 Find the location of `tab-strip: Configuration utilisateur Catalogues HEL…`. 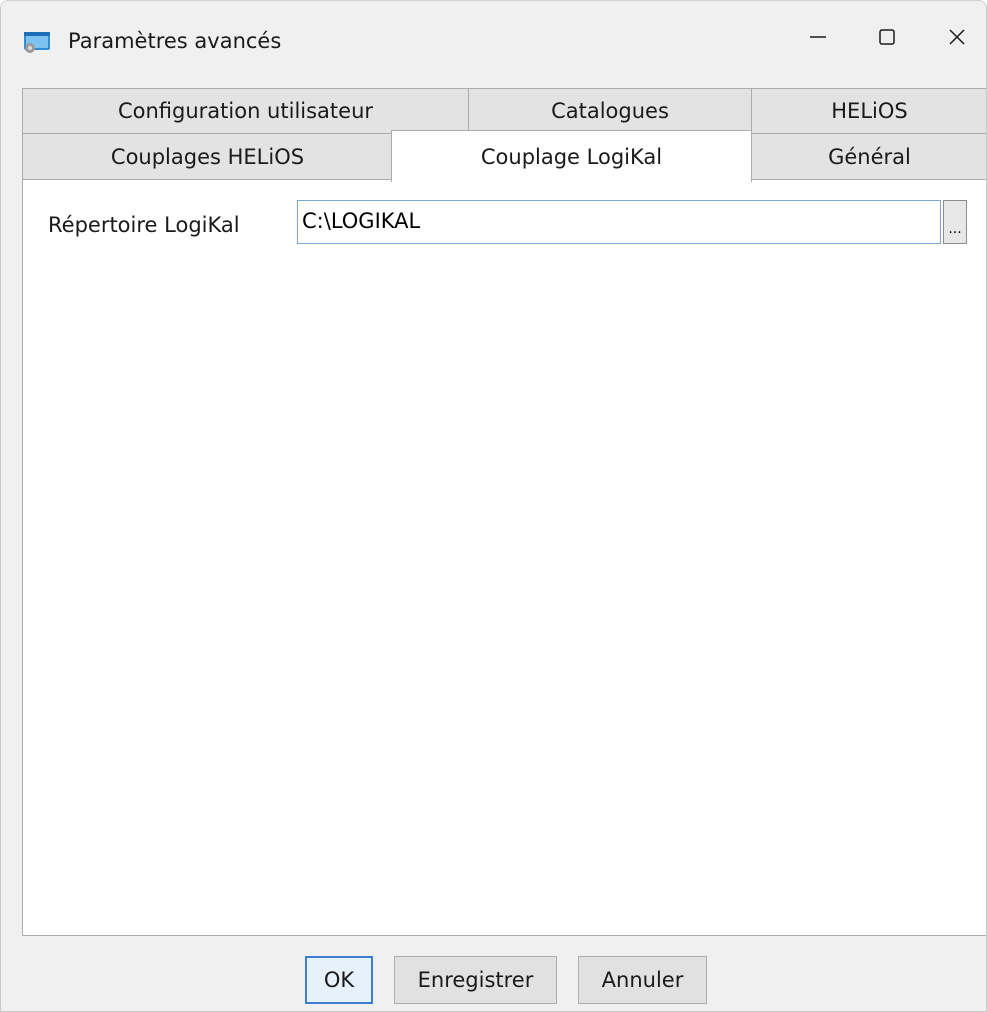

tab-strip: Configuration utilisateur Catalogues HEL… is located at coordinates (493, 129).